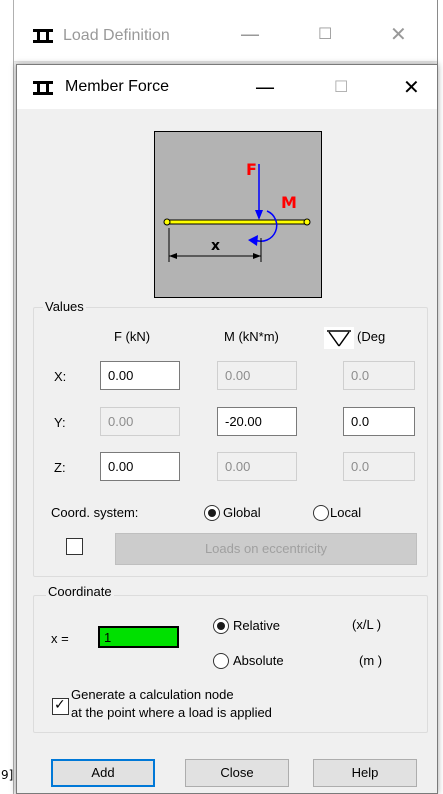 The image size is (443, 794). Describe the element at coordinates (321, 513) in the screenshot. I see `local-radio` at that location.